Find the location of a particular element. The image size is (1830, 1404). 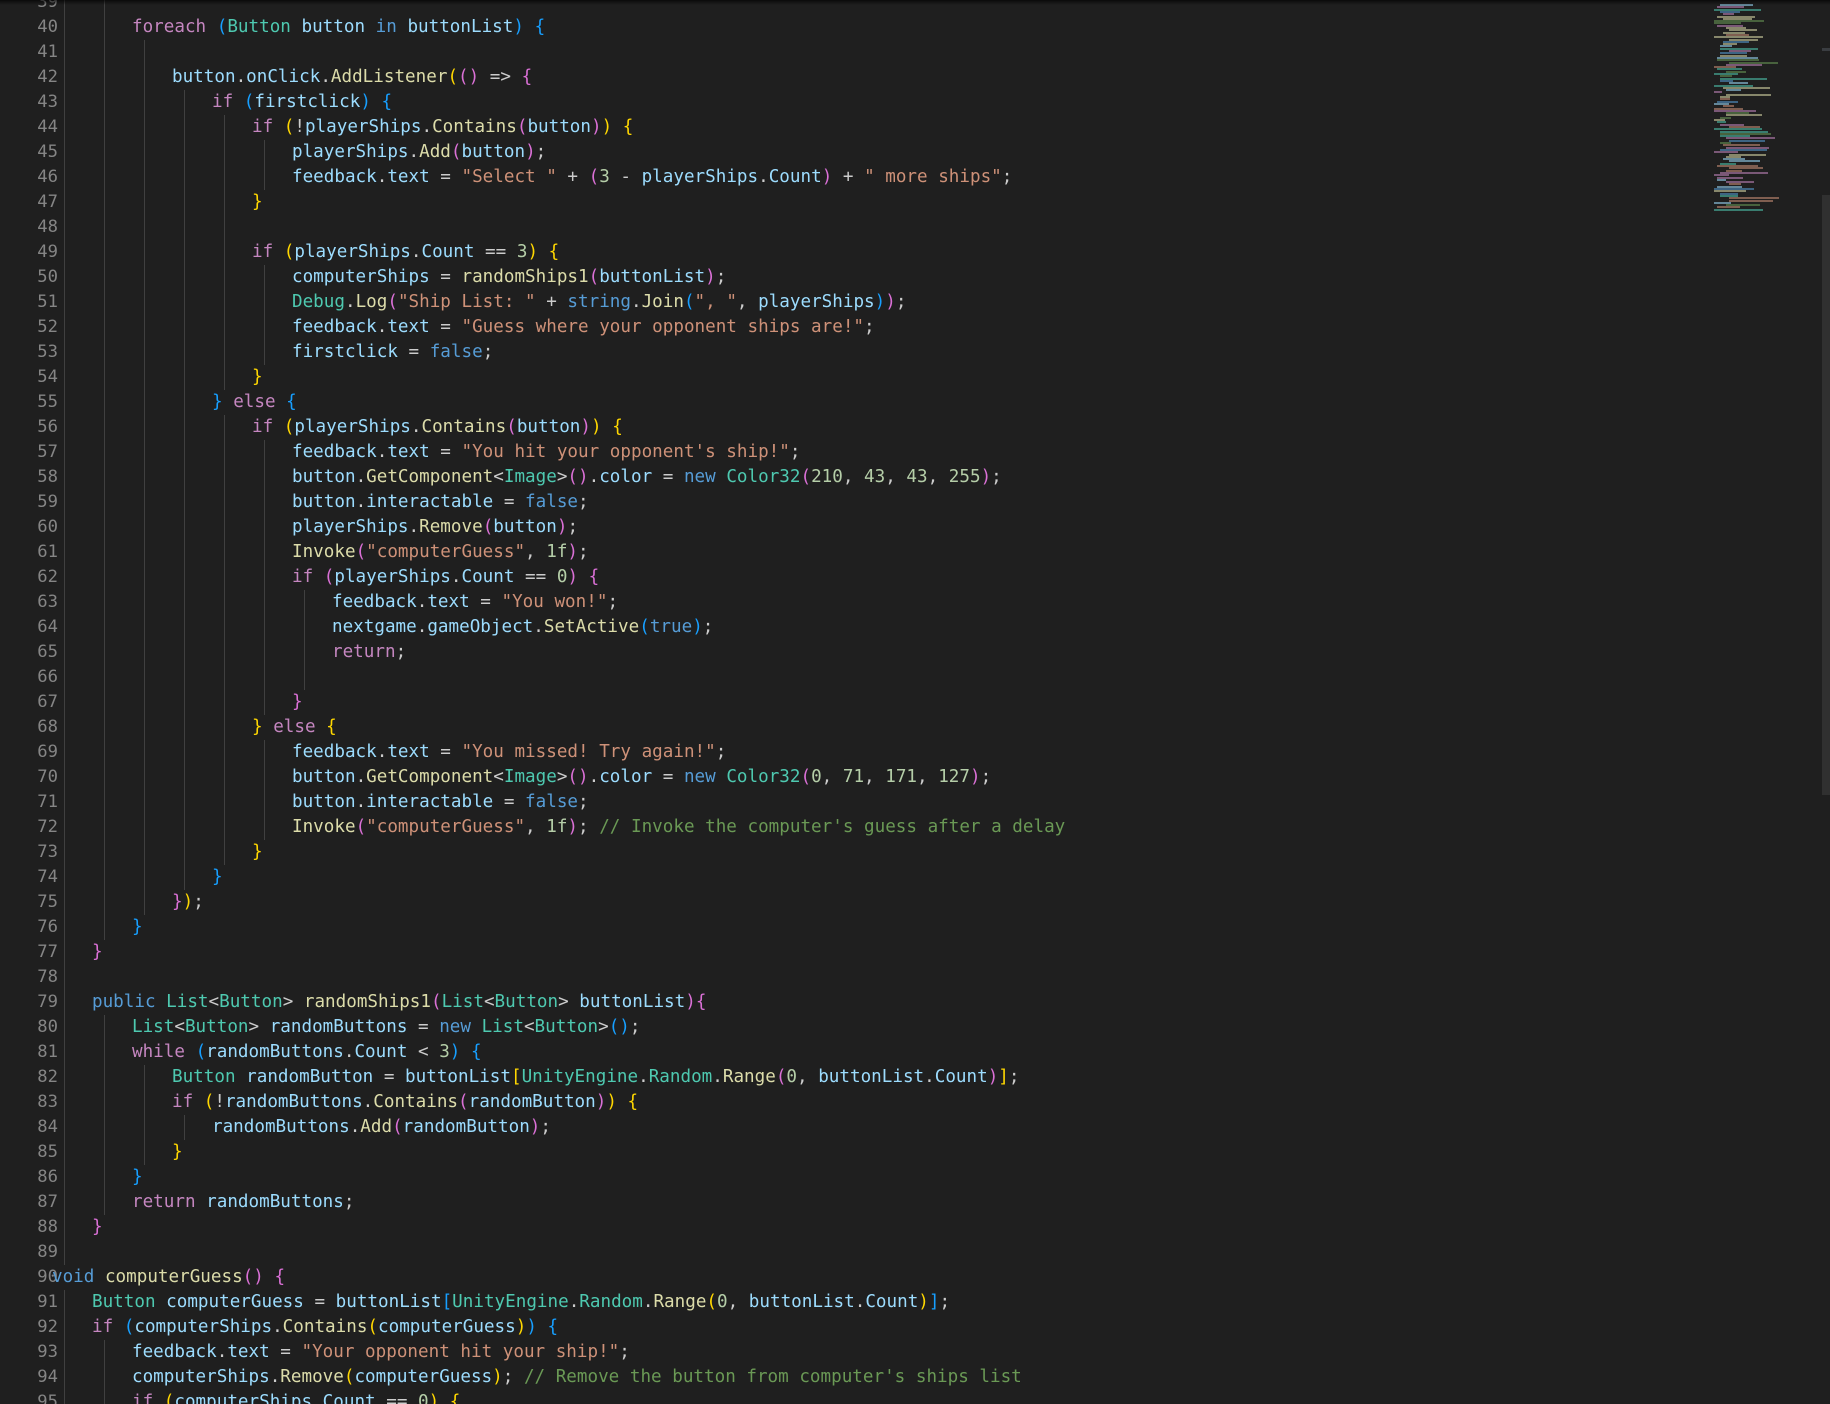

code-token: playerShips is located at coordinates (350, 527).